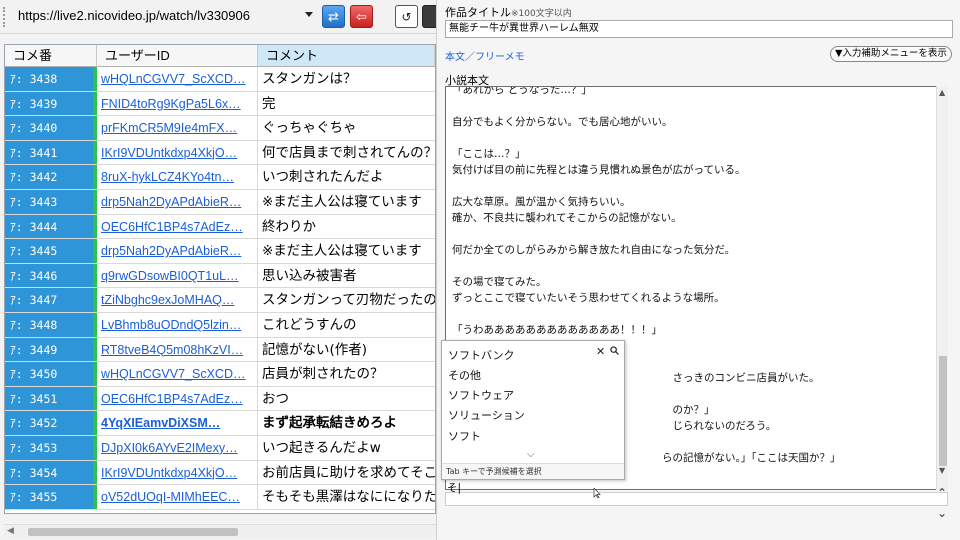  What do you see at coordinates (891, 54) in the screenshot?
I see `input-assist-menu-button: ▼入力補助メニューを表示` at bounding box center [891, 54].